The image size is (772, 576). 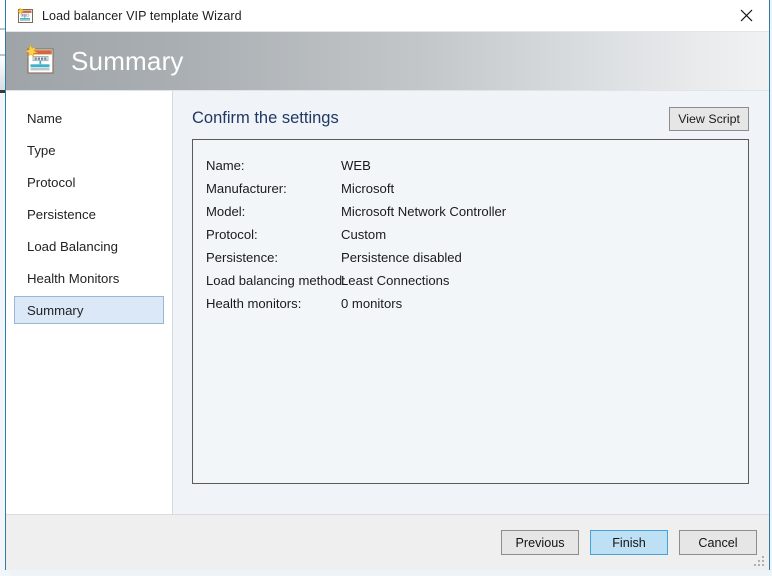 What do you see at coordinates (401, 257) in the screenshot?
I see `summary-value-persistence: Persistence disabled` at bounding box center [401, 257].